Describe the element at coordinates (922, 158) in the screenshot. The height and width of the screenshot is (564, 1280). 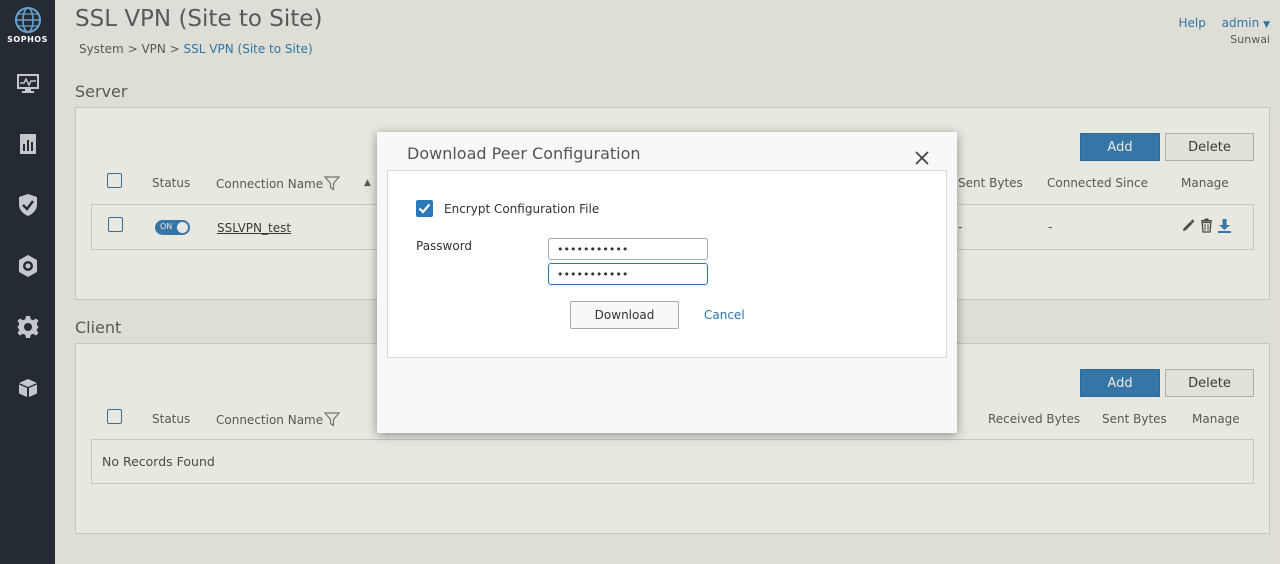
I see `close-icon` at that location.